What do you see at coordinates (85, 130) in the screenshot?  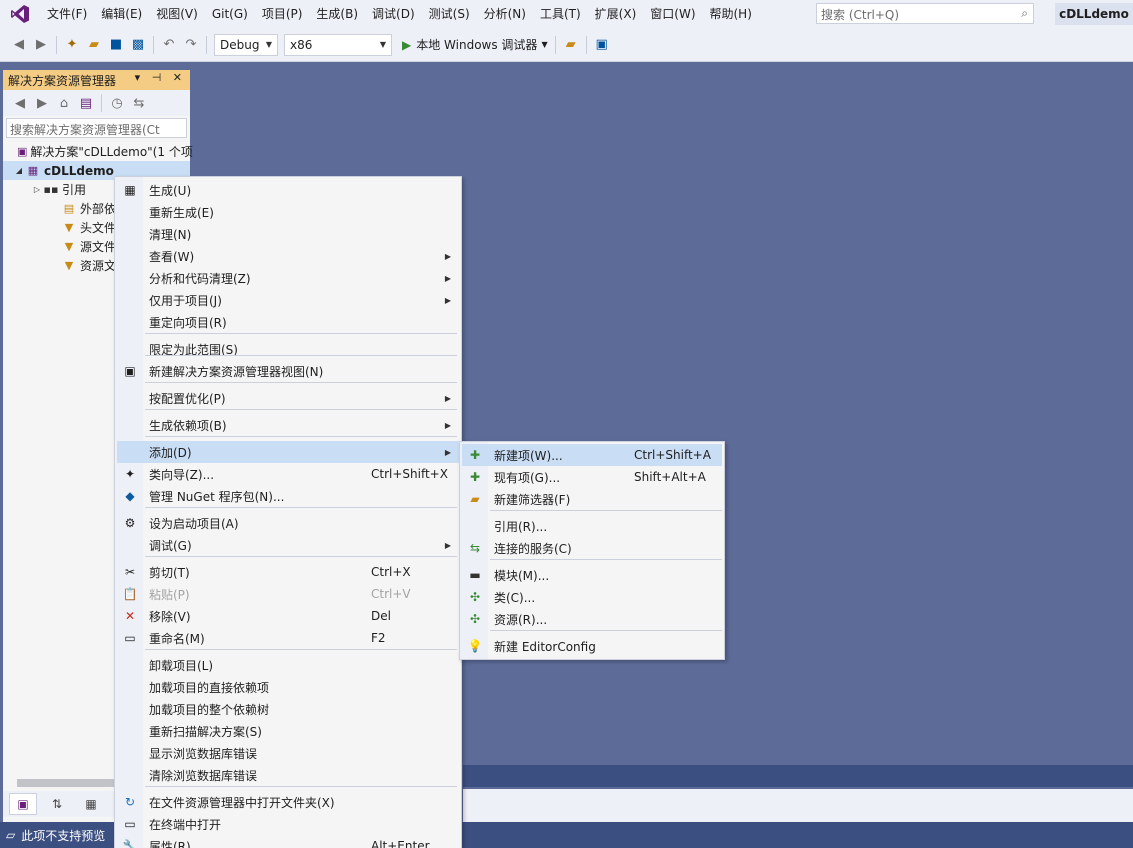 I see `solution-explorer-search-placeholder: 搜索解决方案资源管理器(Ct` at bounding box center [85, 130].